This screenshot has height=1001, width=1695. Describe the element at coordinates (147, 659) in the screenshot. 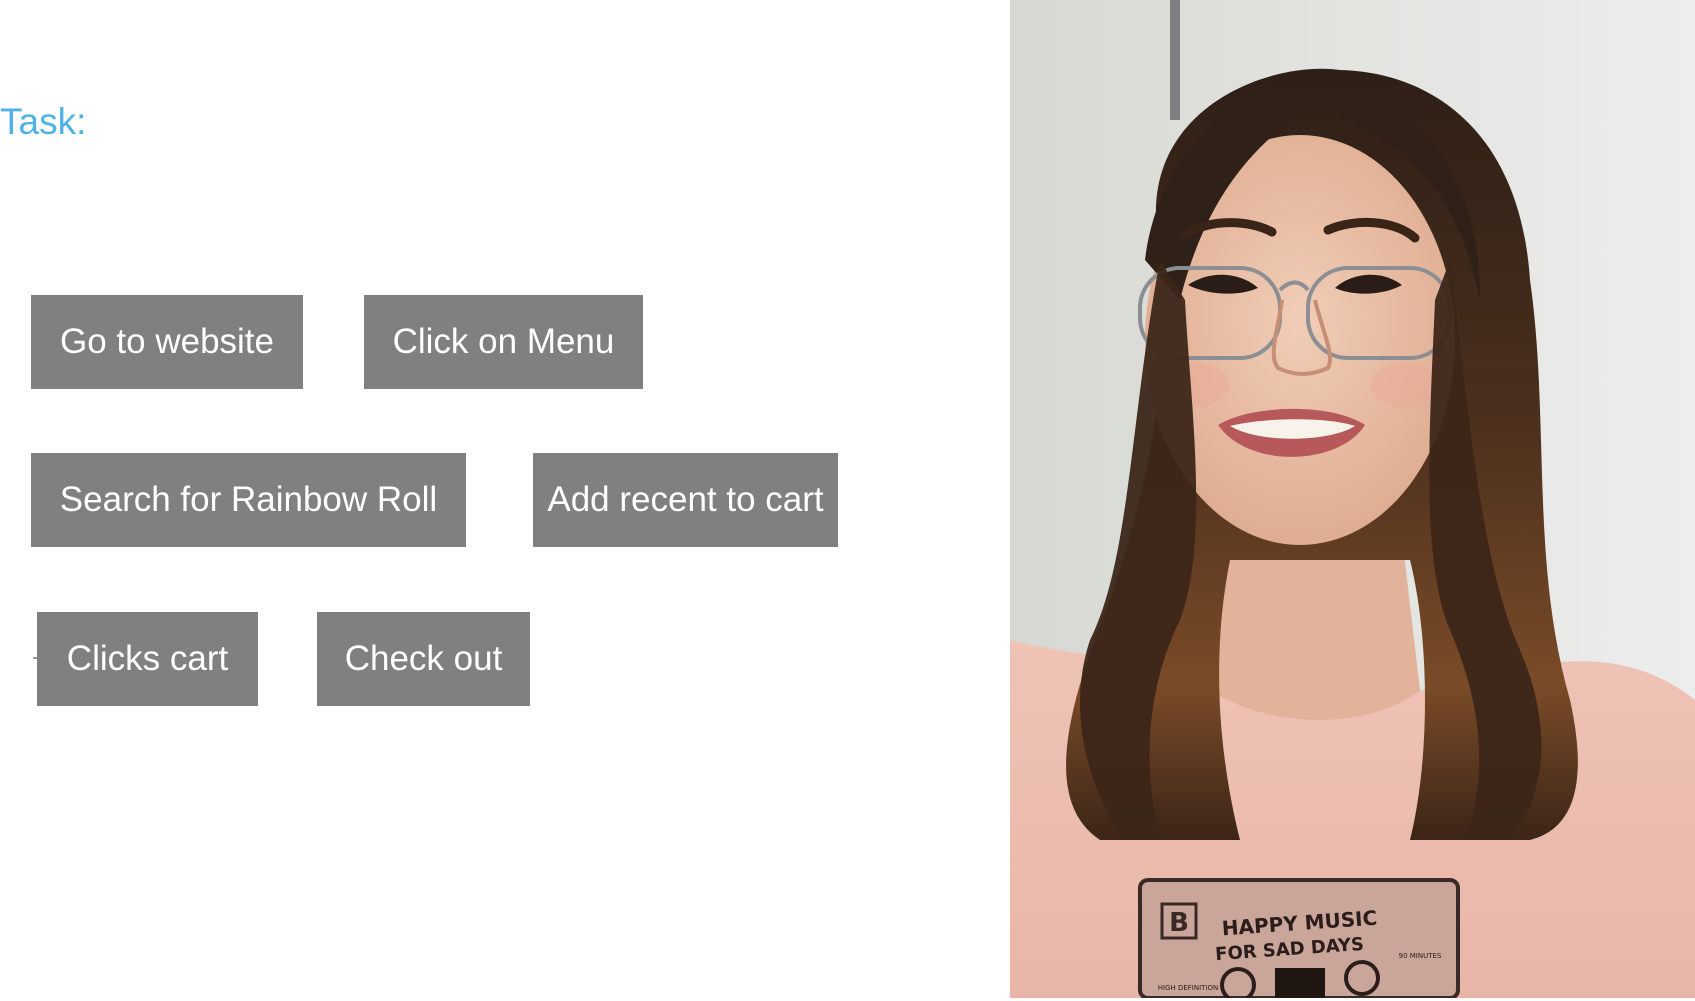

I see `step-clicks-cart: Clicks cart` at that location.